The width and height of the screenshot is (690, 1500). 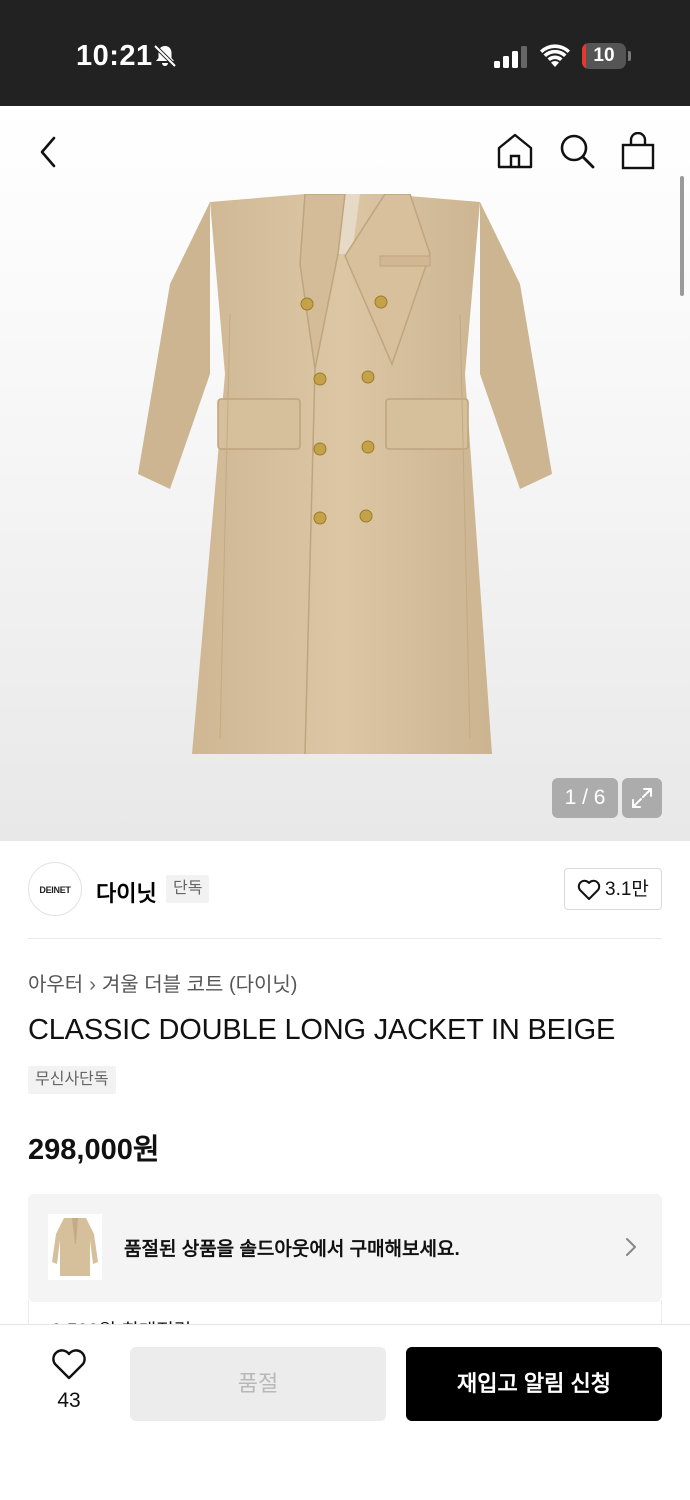 What do you see at coordinates (627, 889) in the screenshot?
I see `brand-like-count: 3.1만` at bounding box center [627, 889].